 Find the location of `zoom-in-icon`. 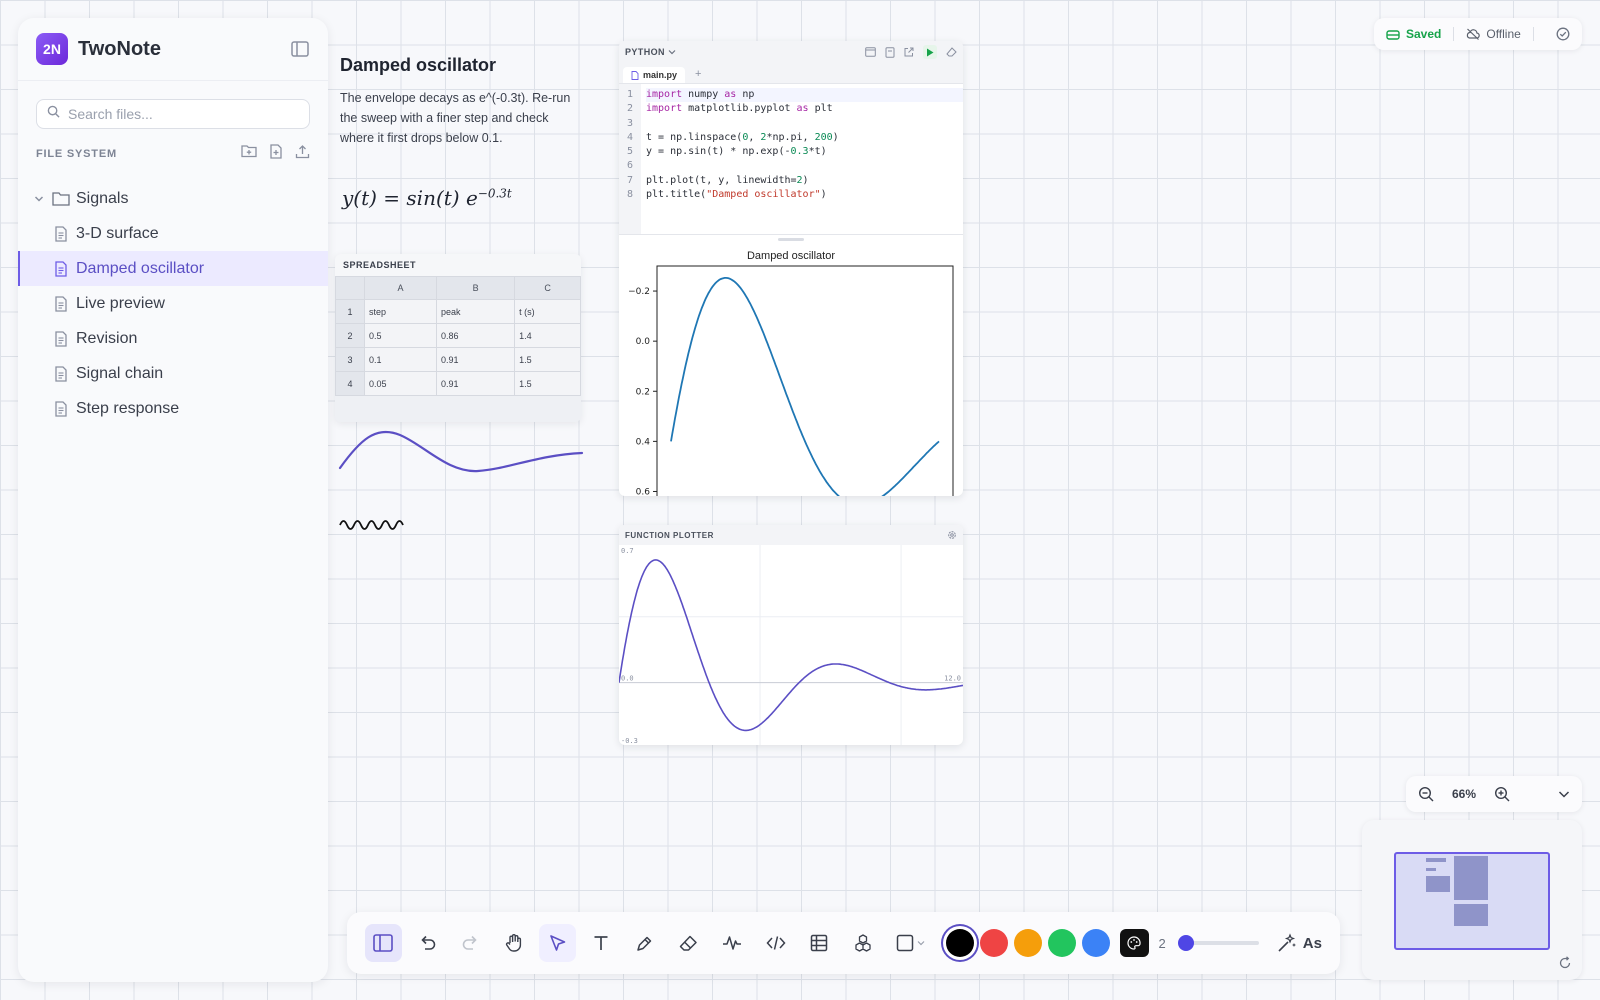

zoom-in-icon is located at coordinates (1502, 794).